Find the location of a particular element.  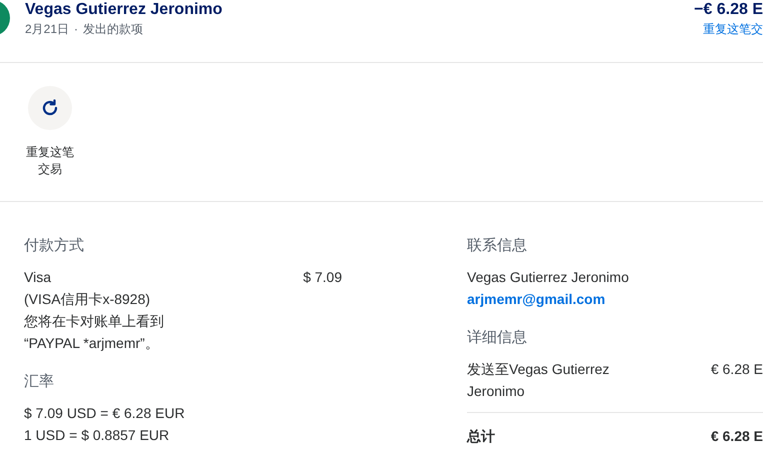

detail-label: 发送至Vegas Gutierrez Jeronimo is located at coordinates (538, 380).